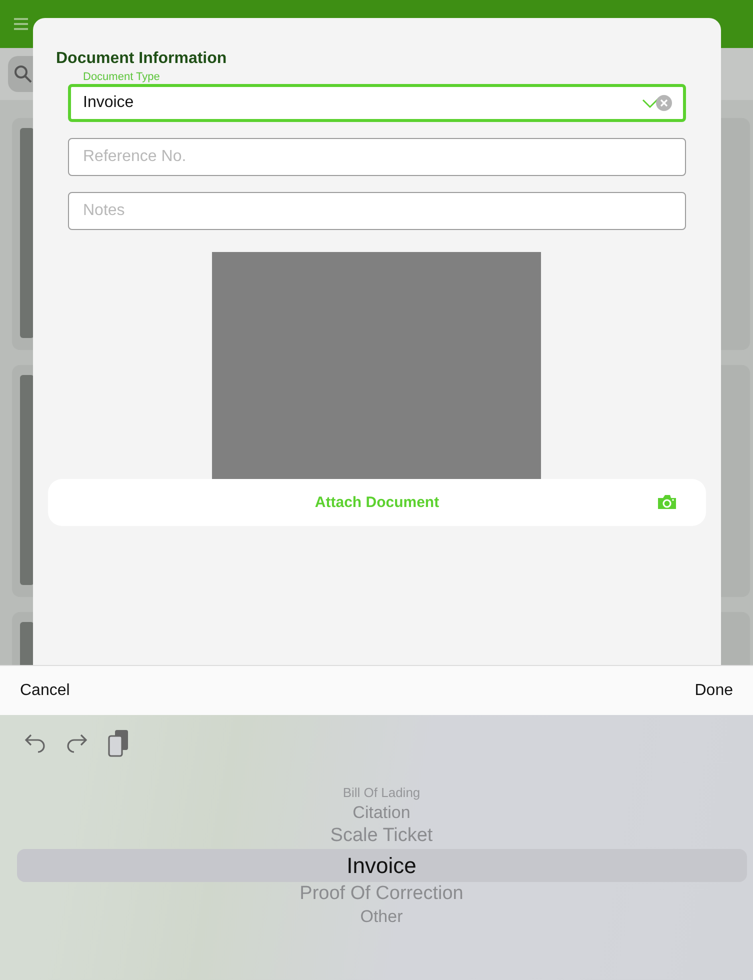 The image size is (753, 980). What do you see at coordinates (381, 865) in the screenshot?
I see `picker-option: Invoice` at bounding box center [381, 865].